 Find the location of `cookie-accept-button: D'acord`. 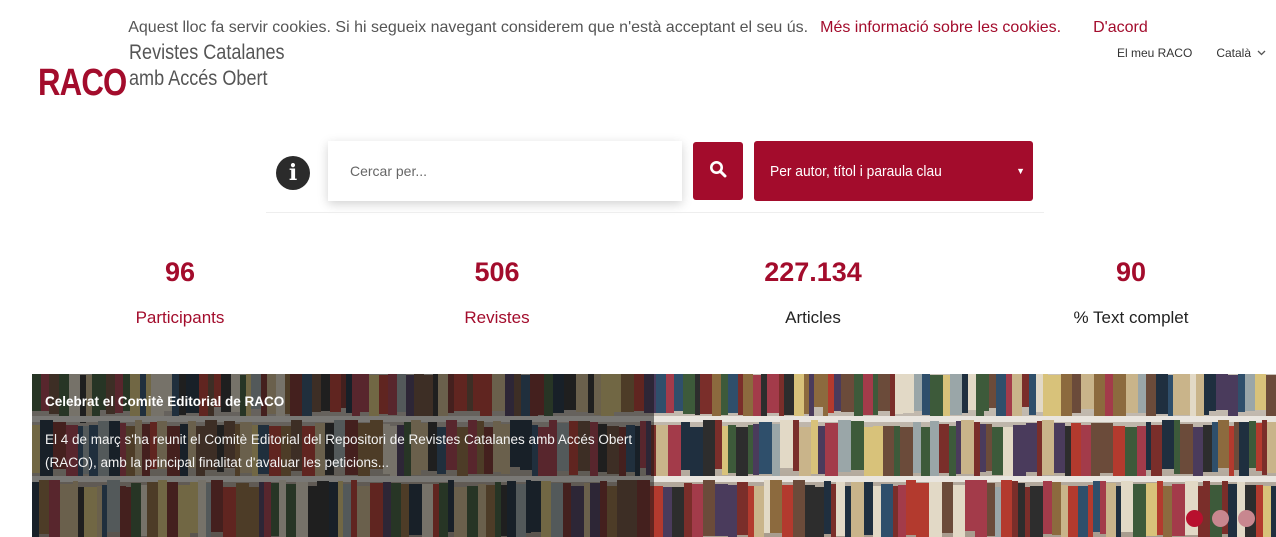

cookie-accept-button: D'acord is located at coordinates (1120, 28).